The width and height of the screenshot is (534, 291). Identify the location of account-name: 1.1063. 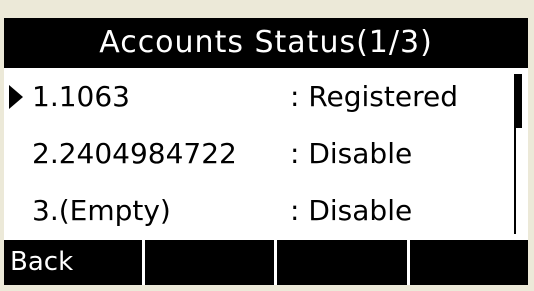
(81, 96).